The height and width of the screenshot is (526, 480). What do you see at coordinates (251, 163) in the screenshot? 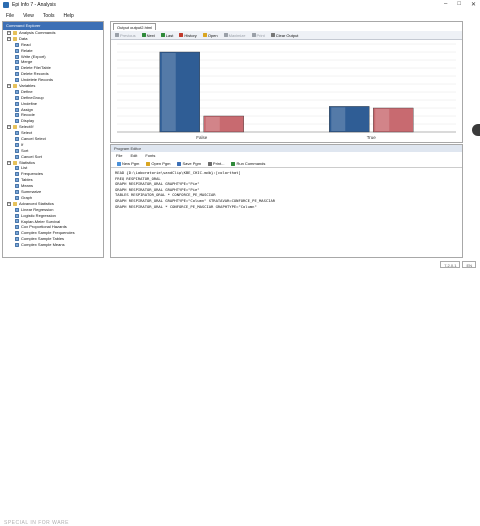
I see `tool-label: Run Commands` at bounding box center [251, 163].